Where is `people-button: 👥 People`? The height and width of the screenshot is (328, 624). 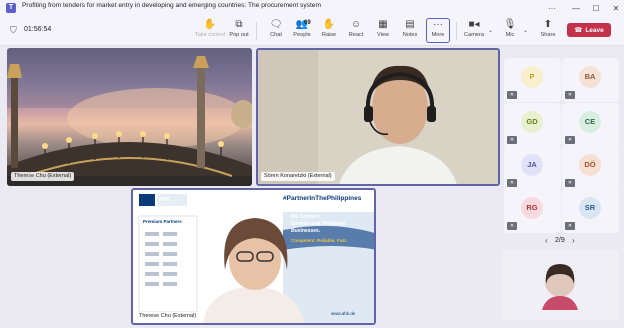 people-button: 👥 People is located at coordinates (302, 31).